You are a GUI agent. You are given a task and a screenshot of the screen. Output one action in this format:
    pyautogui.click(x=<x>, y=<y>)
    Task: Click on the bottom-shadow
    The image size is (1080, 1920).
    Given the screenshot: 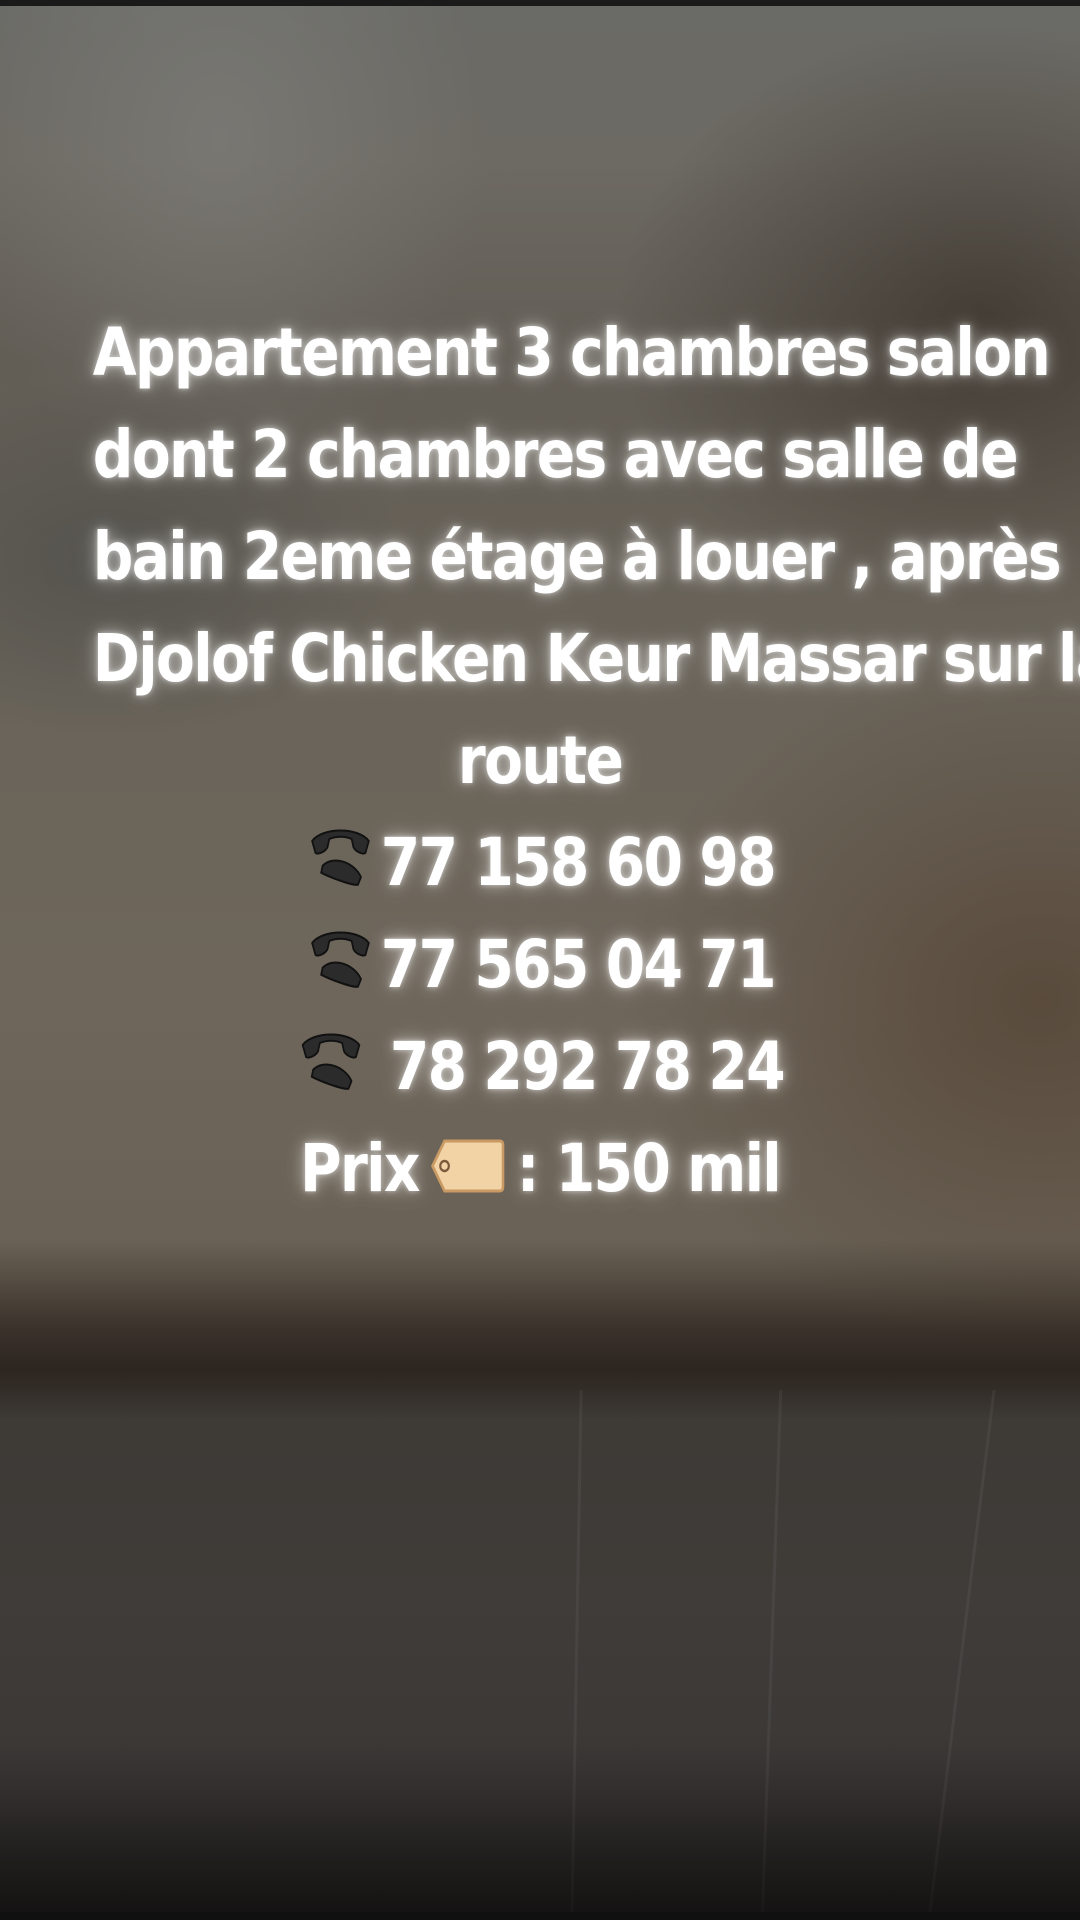 What is the action you would take?
    pyautogui.click(x=540, y=1830)
    